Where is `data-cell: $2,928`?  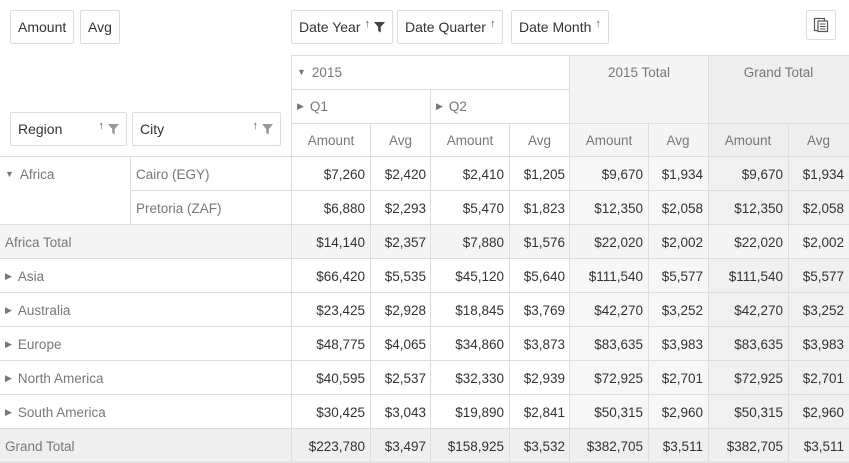 data-cell: $2,928 is located at coordinates (400, 310).